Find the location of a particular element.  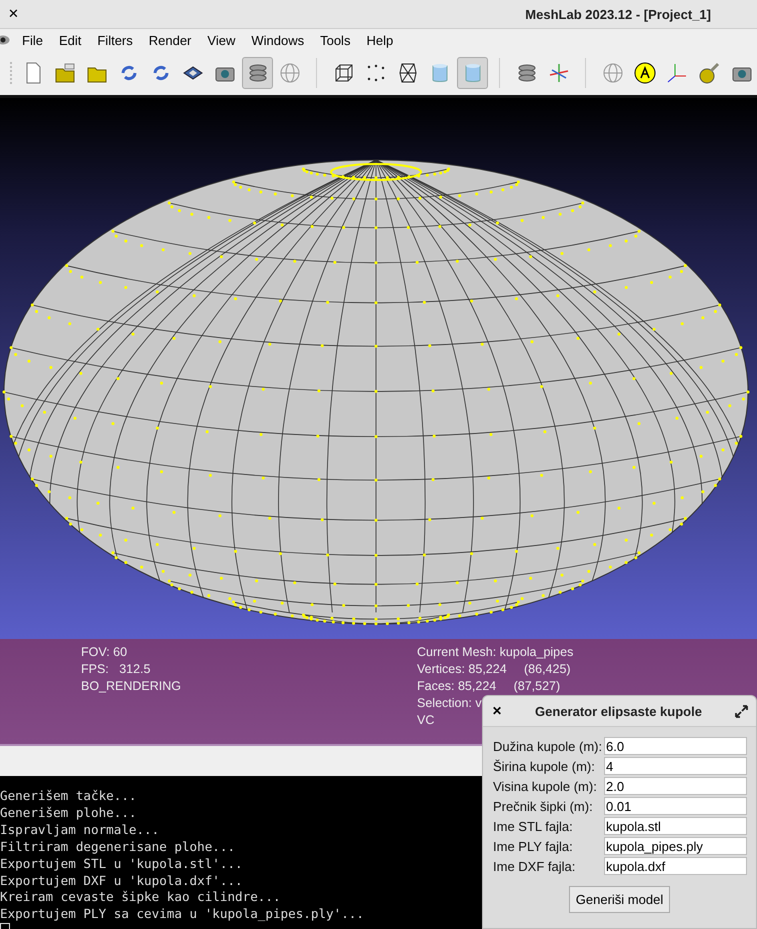

input-field: 4 is located at coordinates (675, 766).